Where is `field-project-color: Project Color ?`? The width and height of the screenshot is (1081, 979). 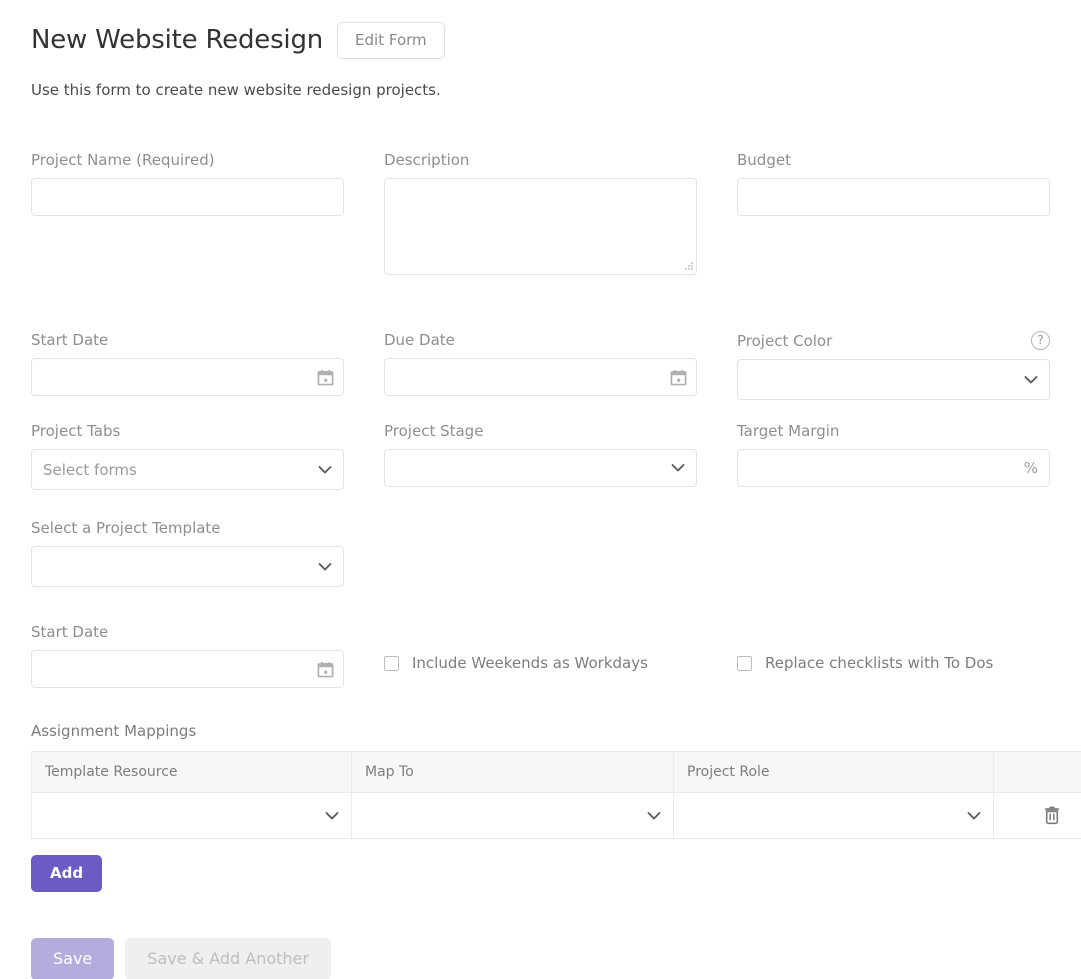 field-project-color: Project Color ? is located at coordinates (893, 365).